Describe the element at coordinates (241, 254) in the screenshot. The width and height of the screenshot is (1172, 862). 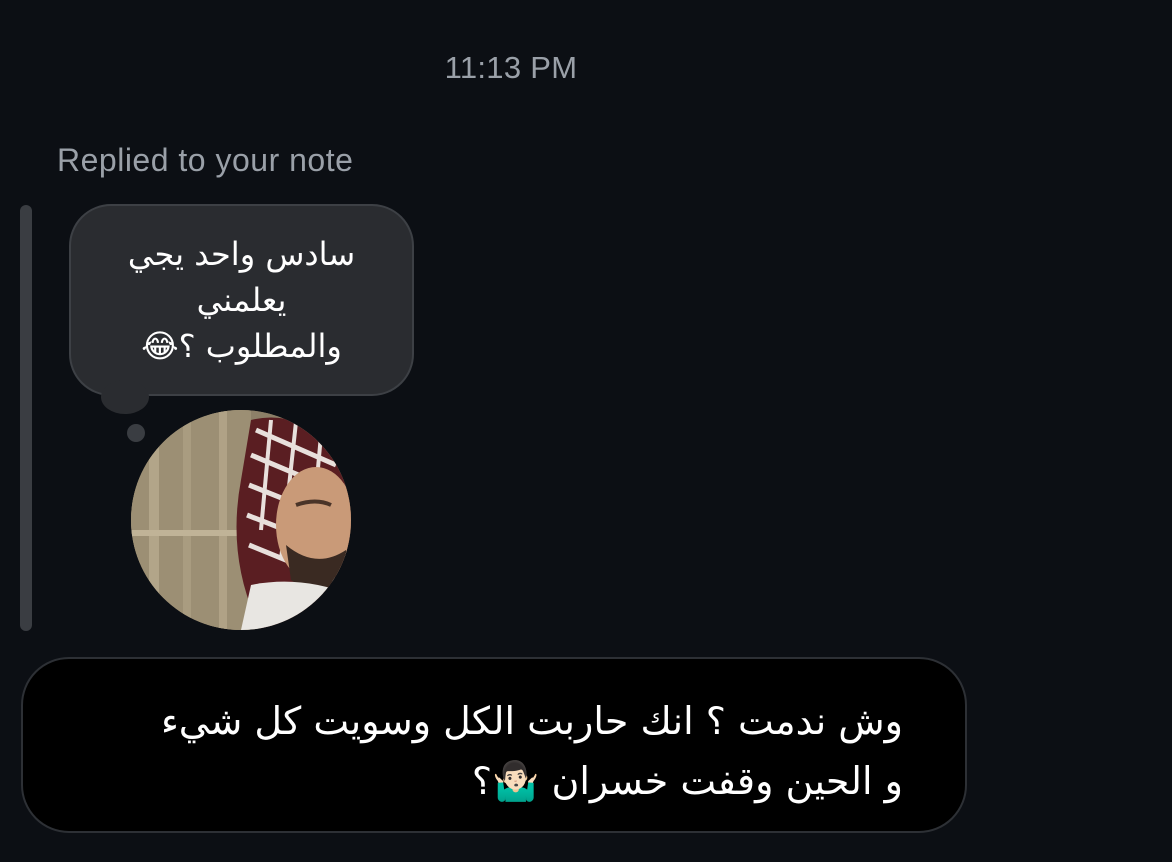
I see `note-line: سادس واحد يجي` at that location.